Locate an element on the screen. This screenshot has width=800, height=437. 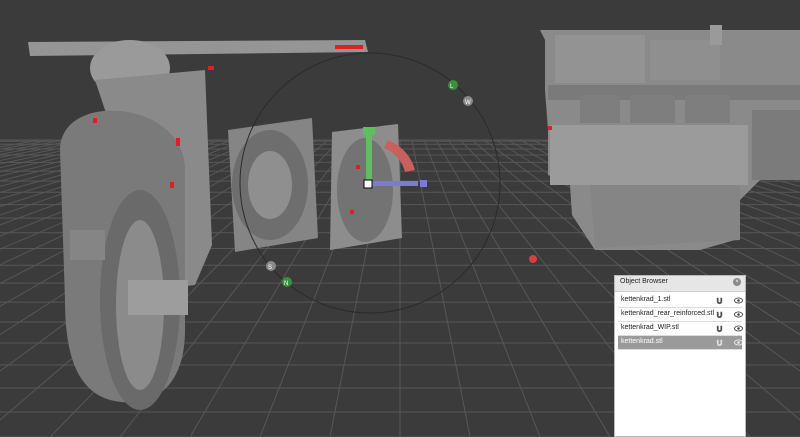
gizmo-center is located at coordinates (368, 184).